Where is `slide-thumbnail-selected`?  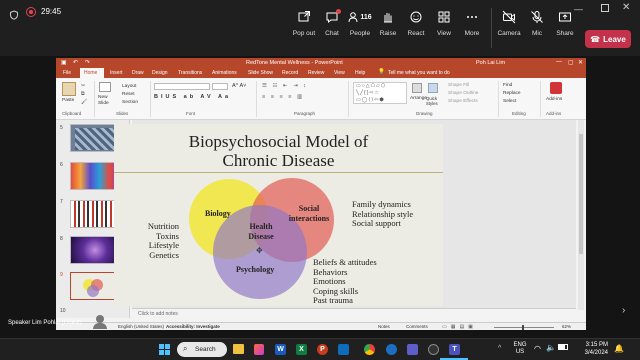 slide-thumbnail-selected is located at coordinates (95, 286).